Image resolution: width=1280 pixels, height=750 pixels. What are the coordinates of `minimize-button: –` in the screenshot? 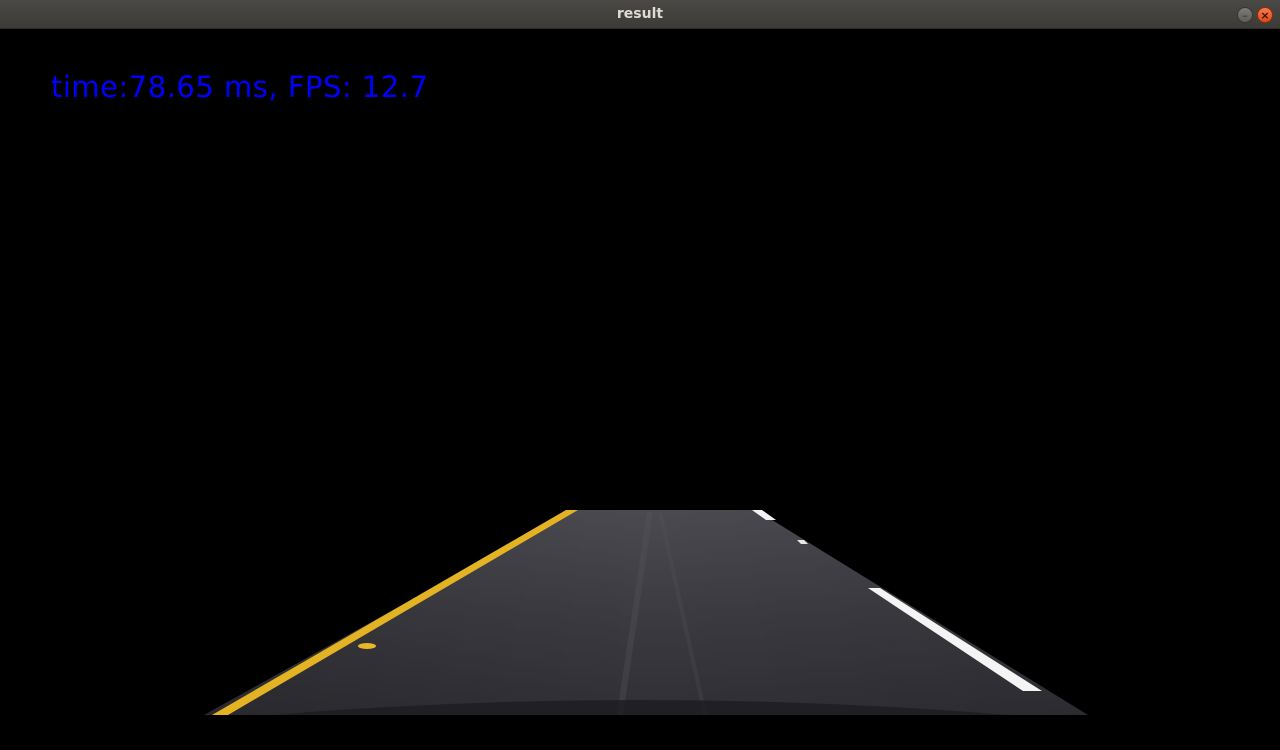 It's located at (1245, 15).